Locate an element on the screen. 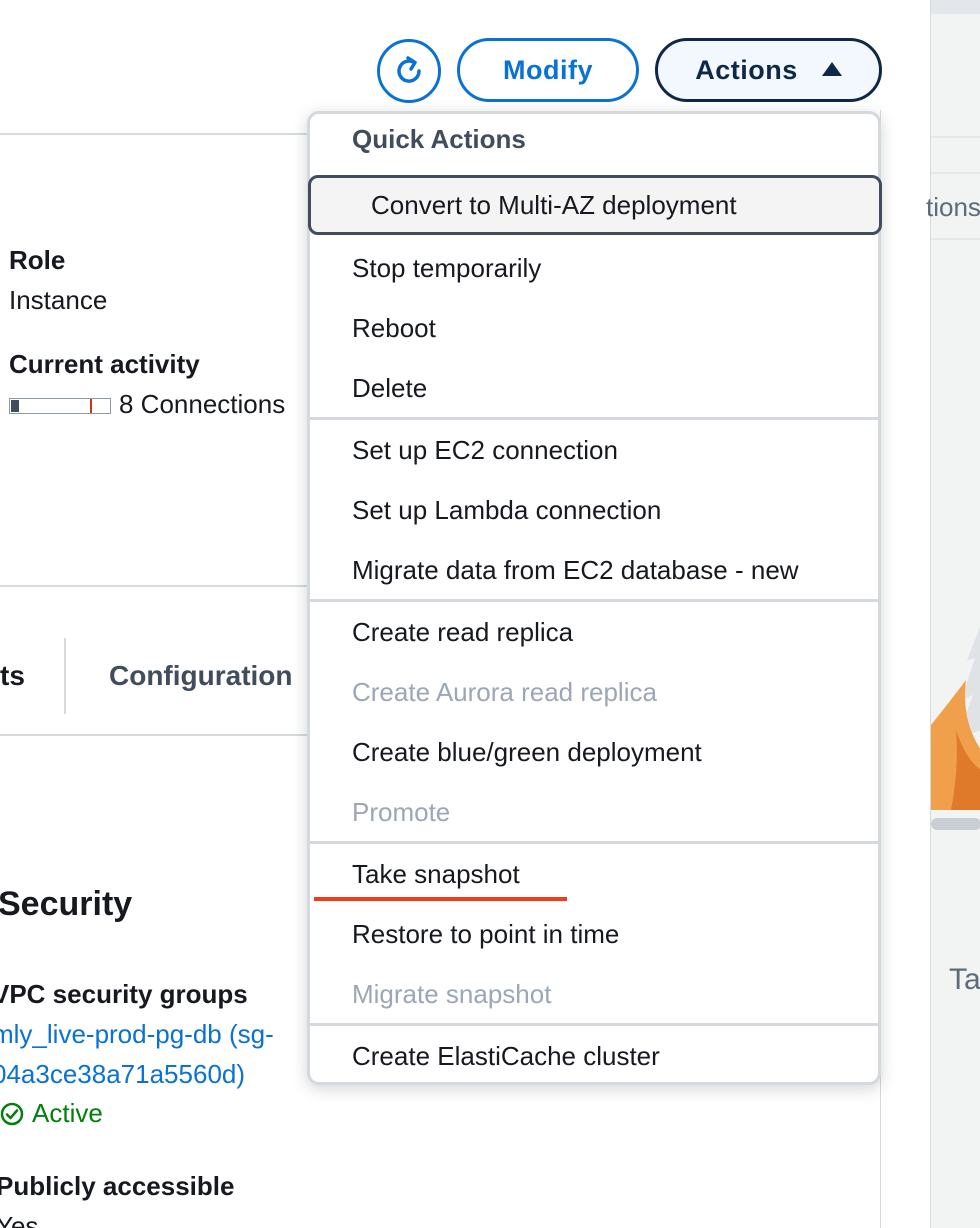 Image resolution: width=980 pixels, height=1228 pixels. menu-item-label: Create ElastiCache cluster is located at coordinates (506, 1055).